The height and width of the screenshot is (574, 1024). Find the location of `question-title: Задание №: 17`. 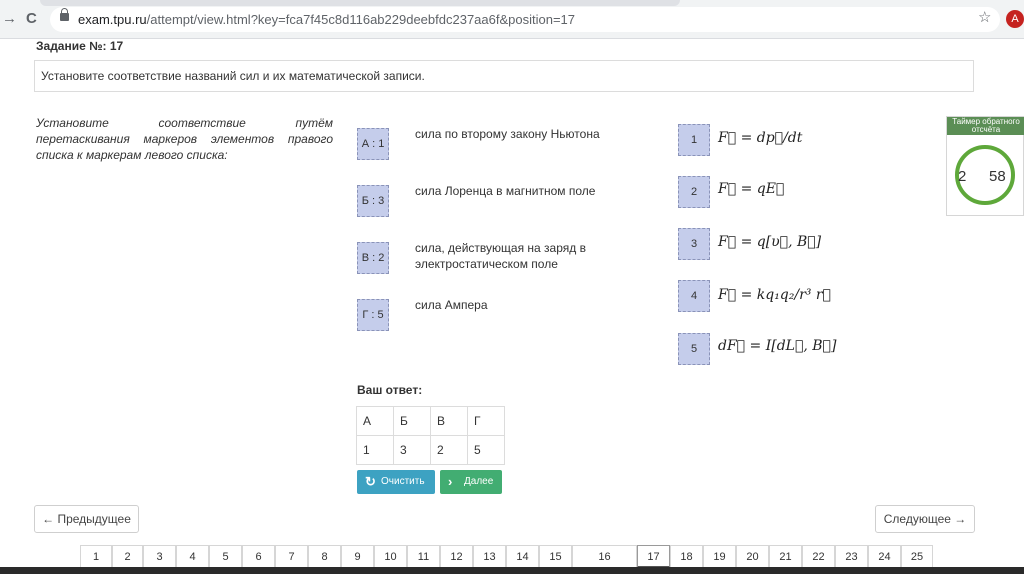

question-title: Задание №: 17 is located at coordinates (79, 46).